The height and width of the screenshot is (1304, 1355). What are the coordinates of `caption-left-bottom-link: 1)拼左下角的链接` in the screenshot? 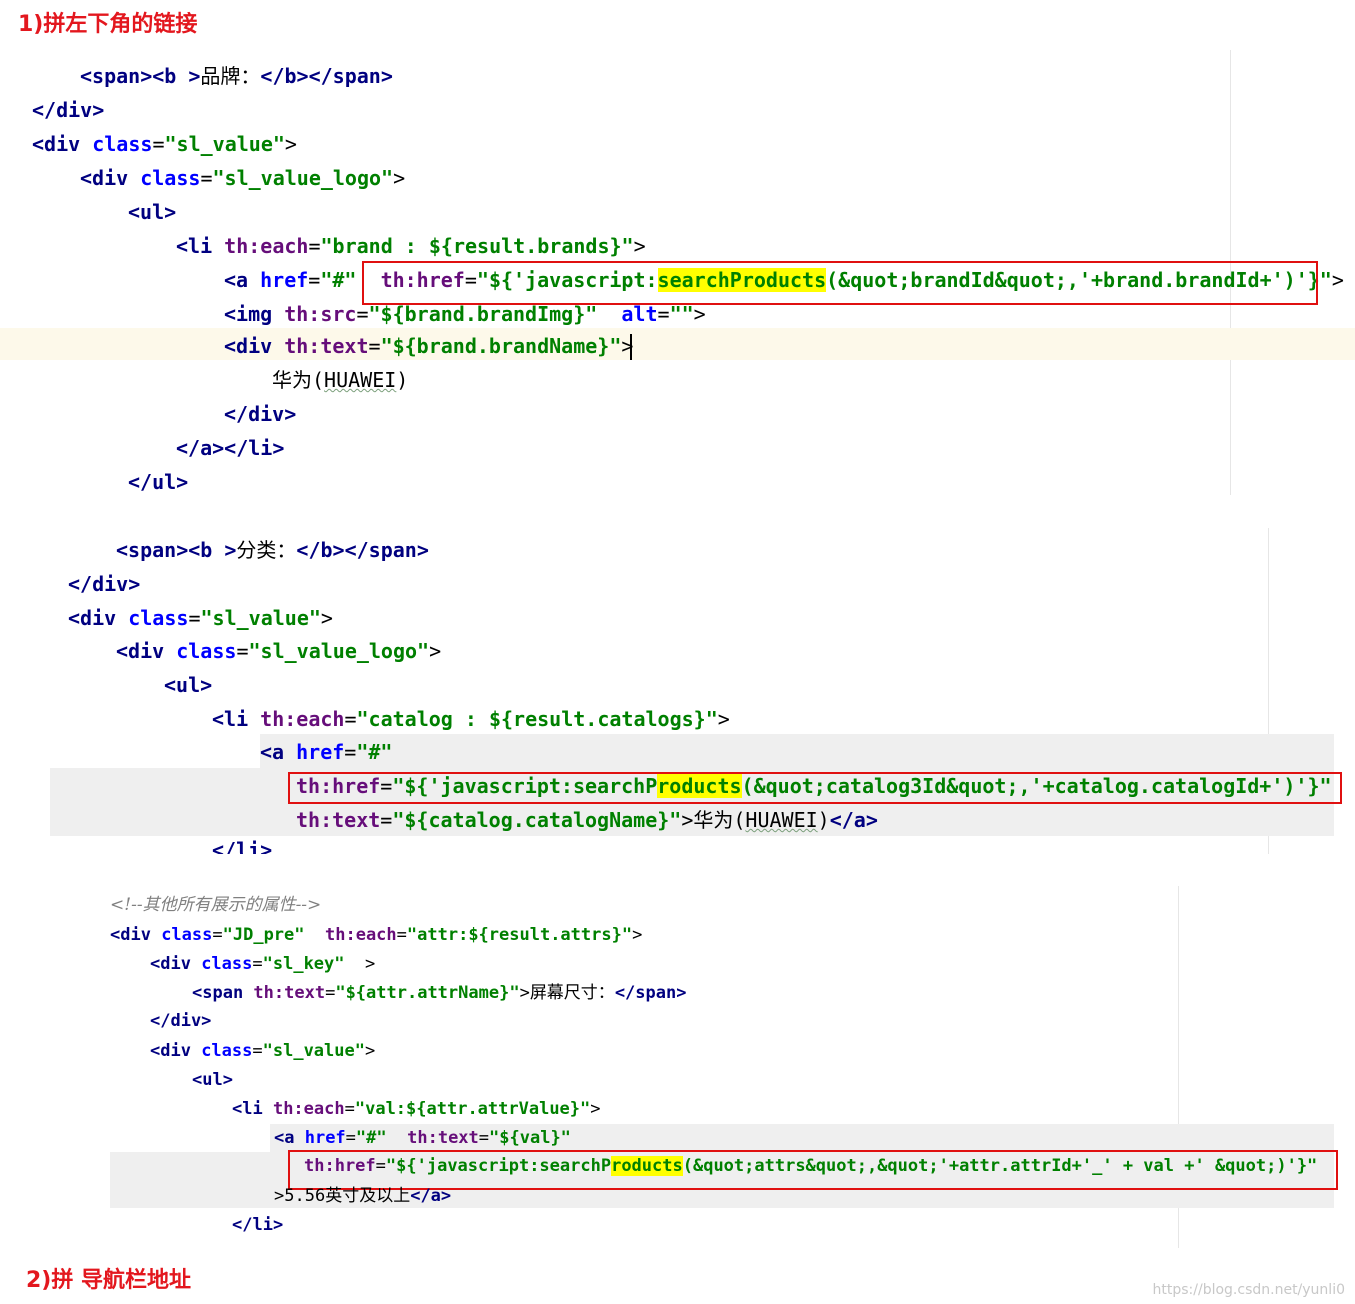 It's located at (108, 24).